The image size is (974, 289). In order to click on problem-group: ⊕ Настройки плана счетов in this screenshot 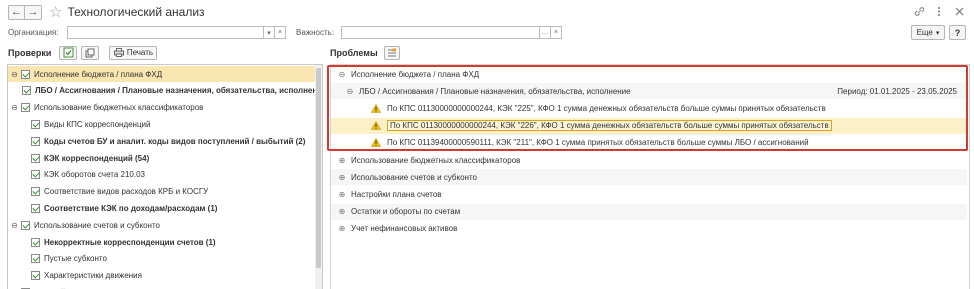, I will do `click(649, 194)`.